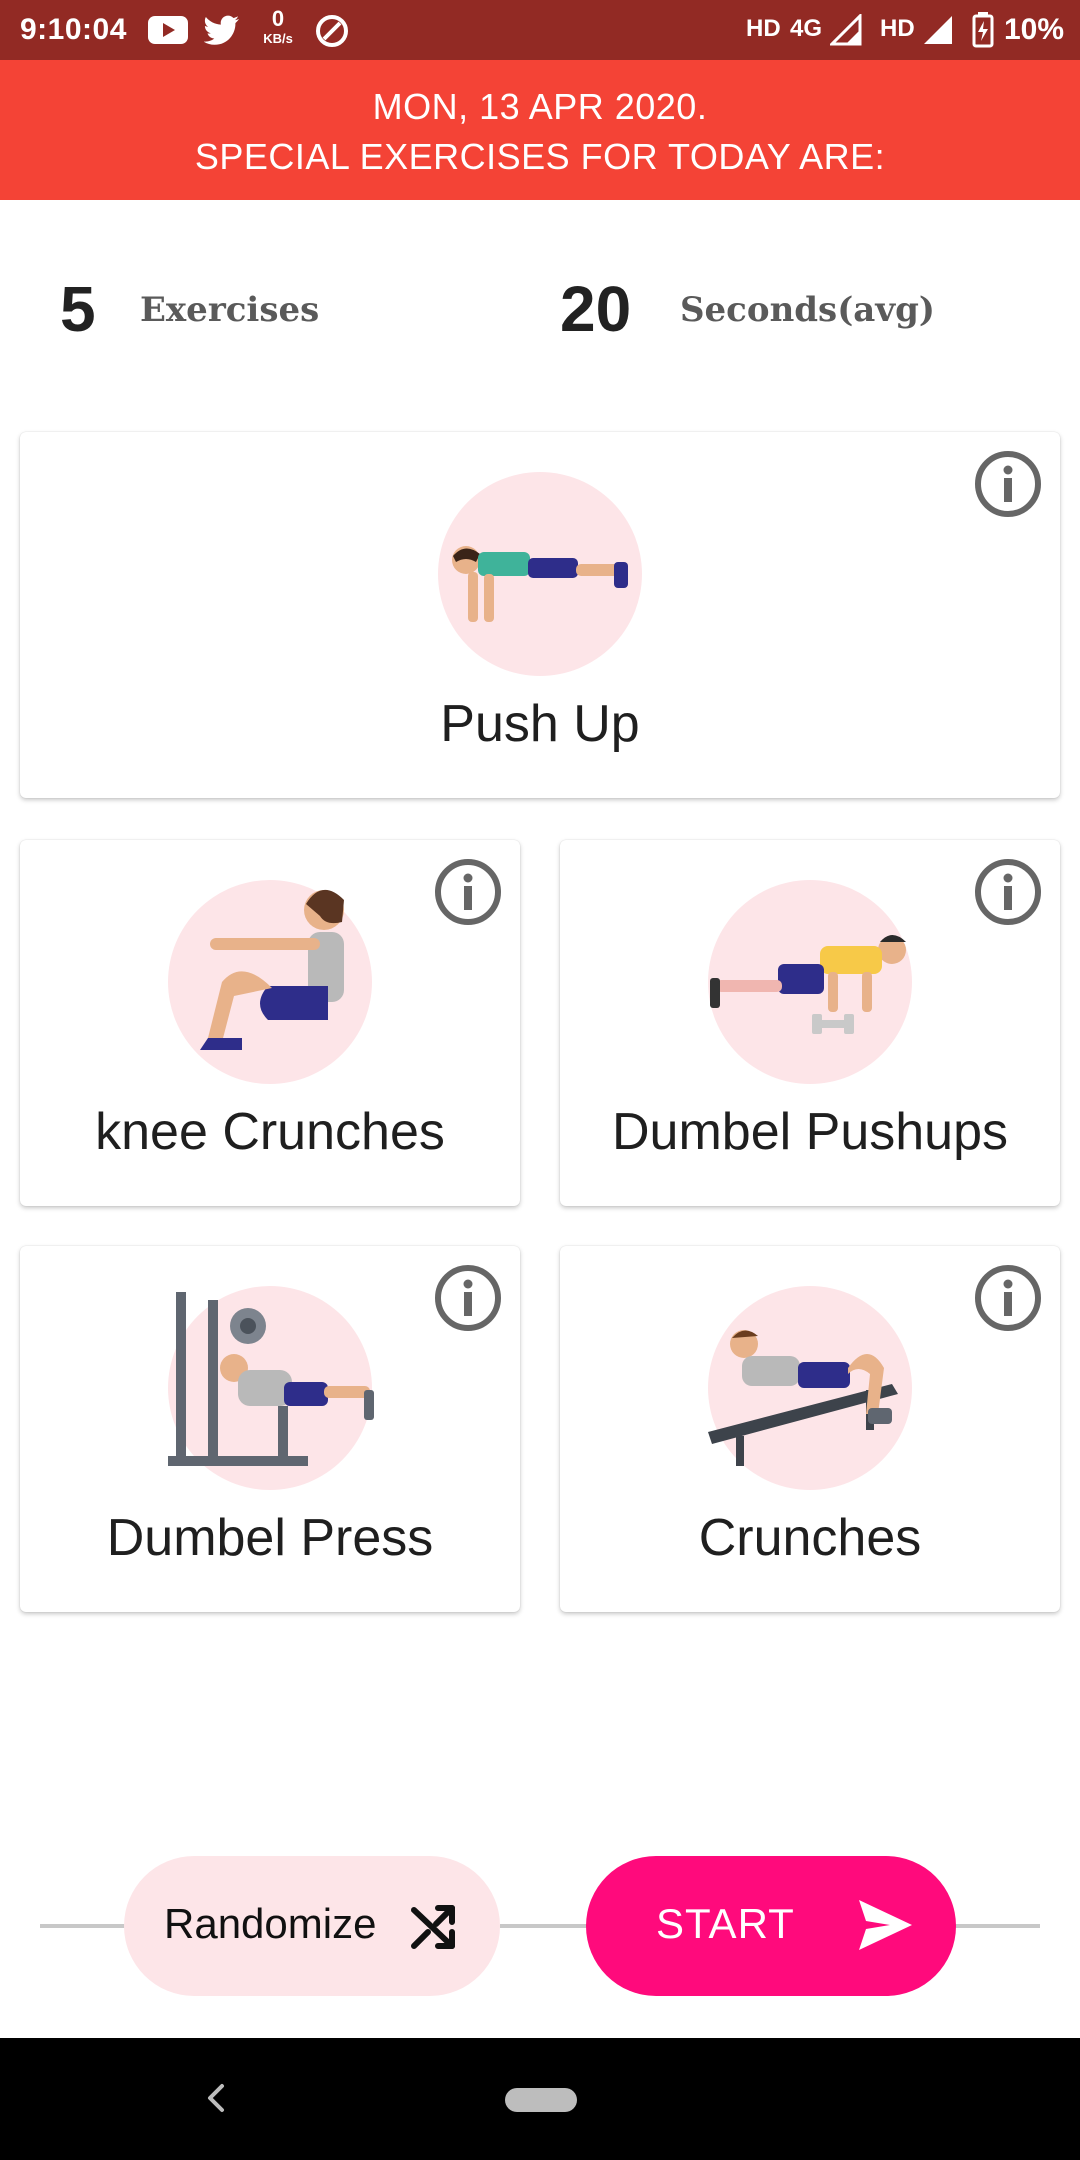  I want to click on crunches-illustration, so click(810, 1388).